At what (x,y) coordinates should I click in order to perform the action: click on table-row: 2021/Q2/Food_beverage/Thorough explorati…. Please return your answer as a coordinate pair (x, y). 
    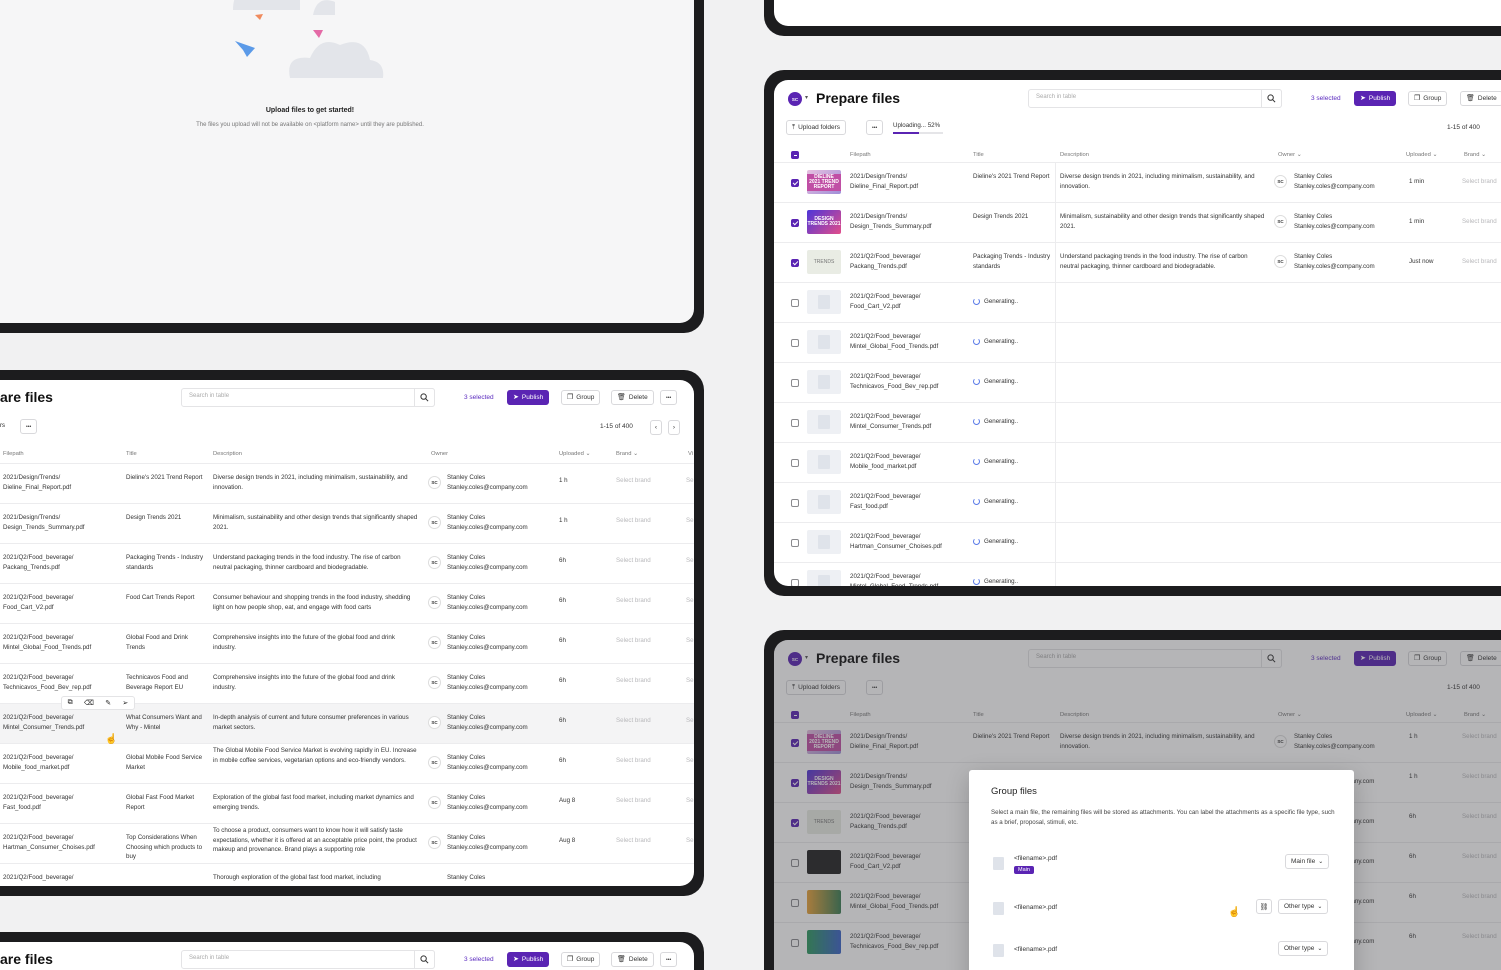
    Looking at the image, I should click on (347, 874).